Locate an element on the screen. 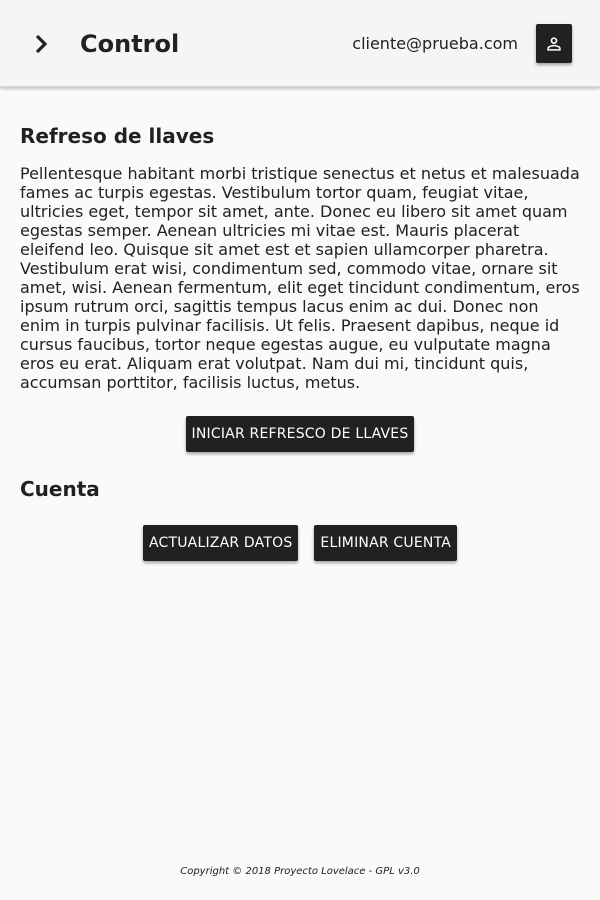  chevron-right-icon is located at coordinates (41, 44).